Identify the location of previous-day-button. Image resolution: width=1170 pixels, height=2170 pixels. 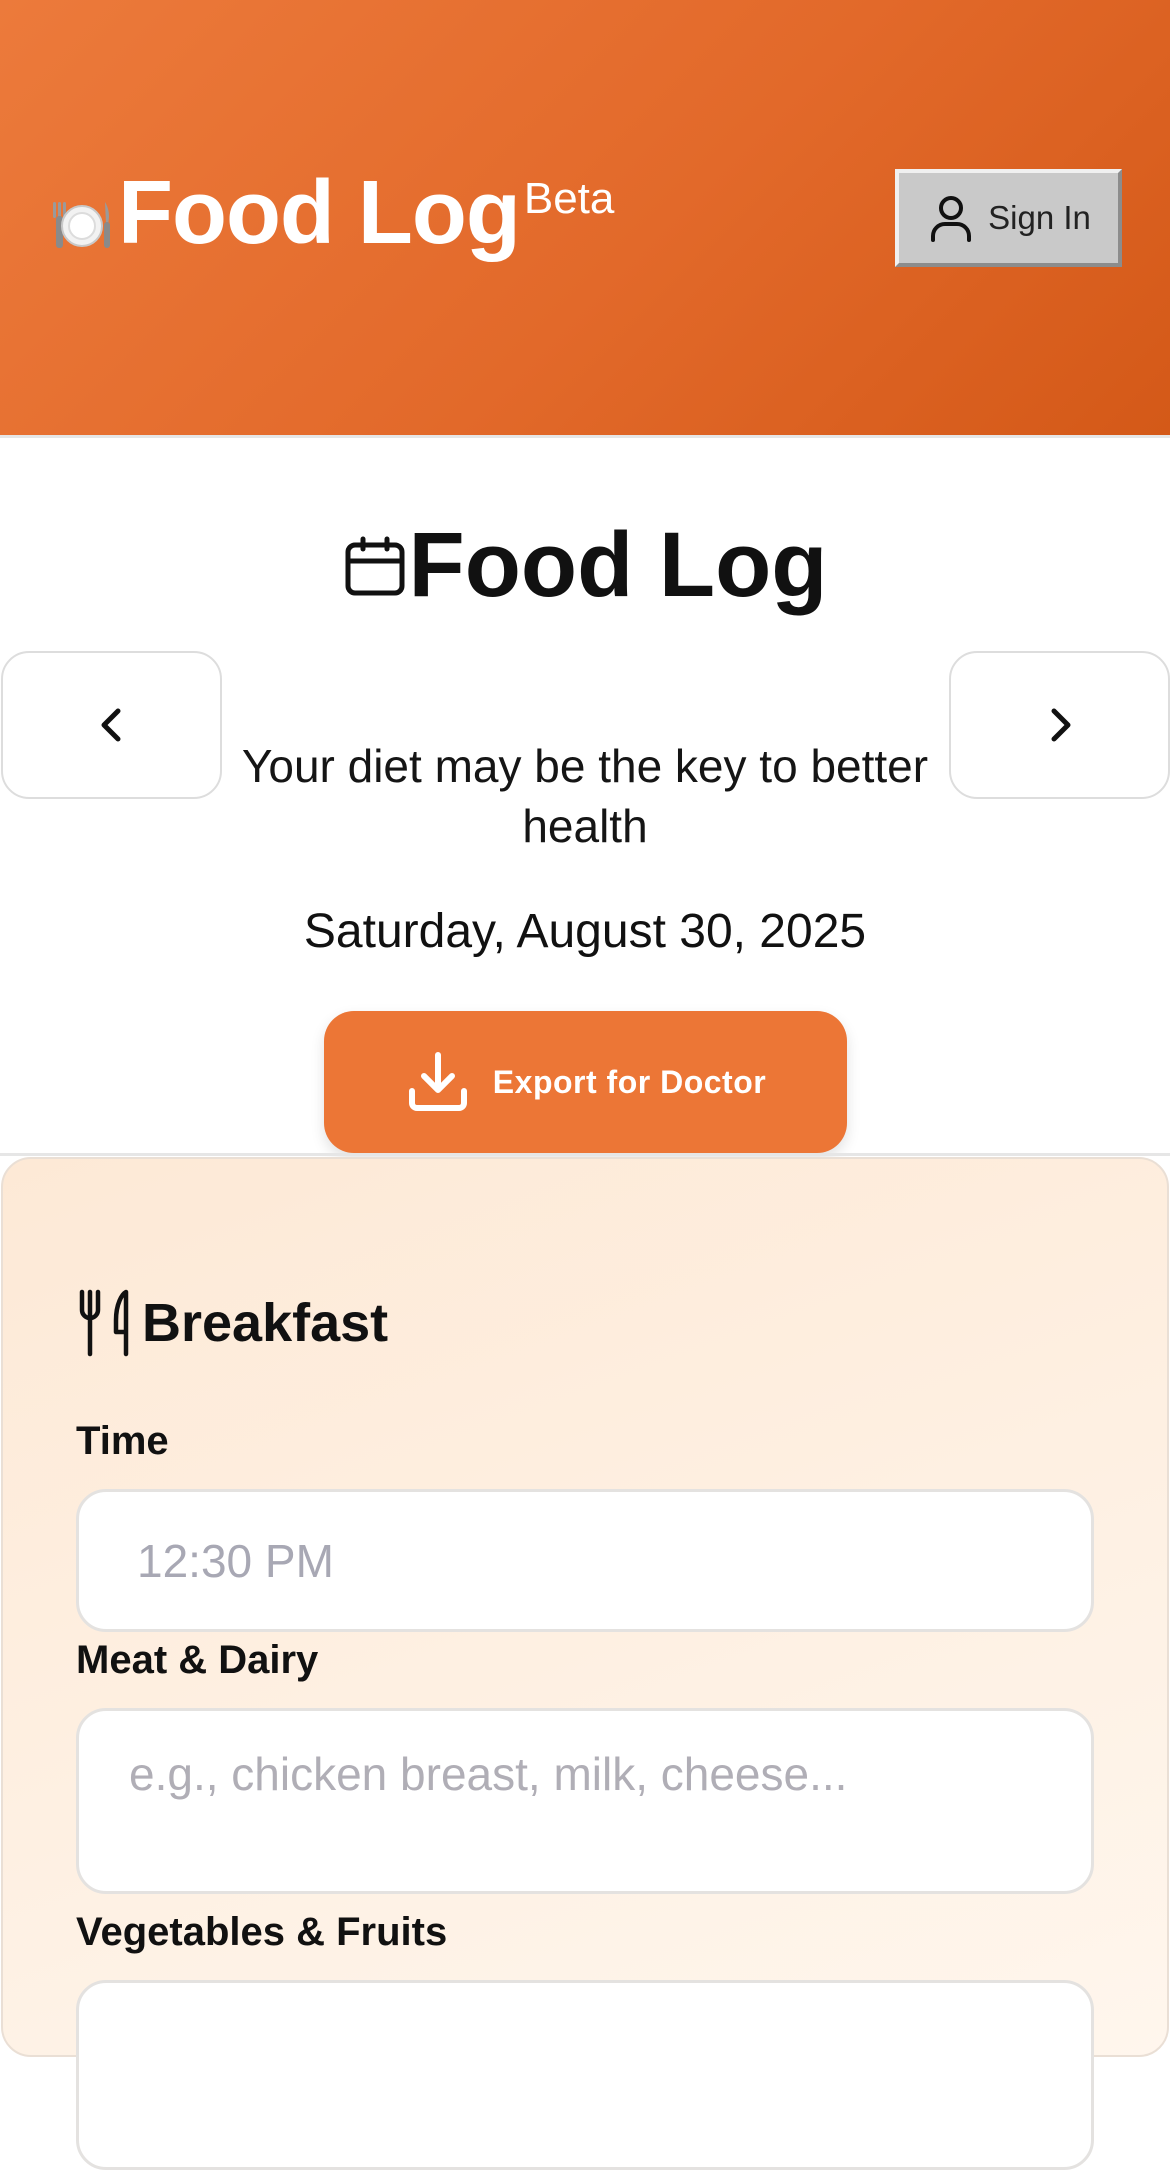
(111, 725).